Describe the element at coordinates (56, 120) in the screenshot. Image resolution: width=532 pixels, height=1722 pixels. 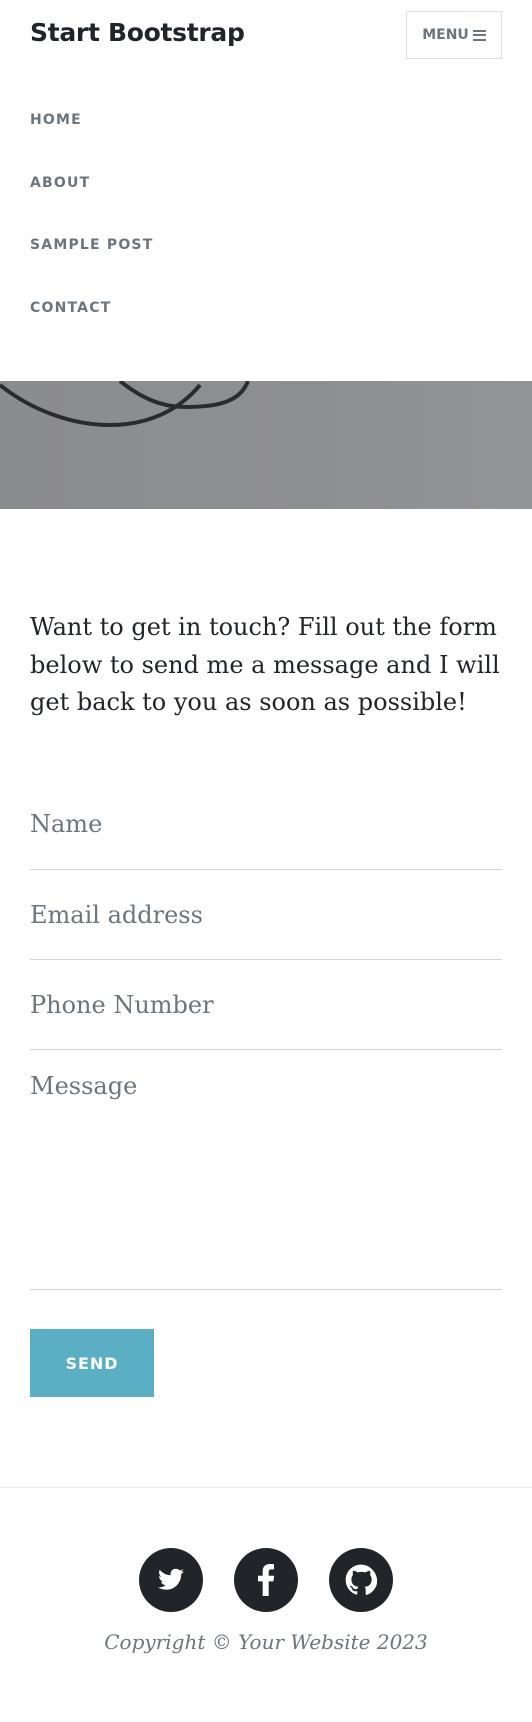
I see `nav-item-home: HOME` at that location.